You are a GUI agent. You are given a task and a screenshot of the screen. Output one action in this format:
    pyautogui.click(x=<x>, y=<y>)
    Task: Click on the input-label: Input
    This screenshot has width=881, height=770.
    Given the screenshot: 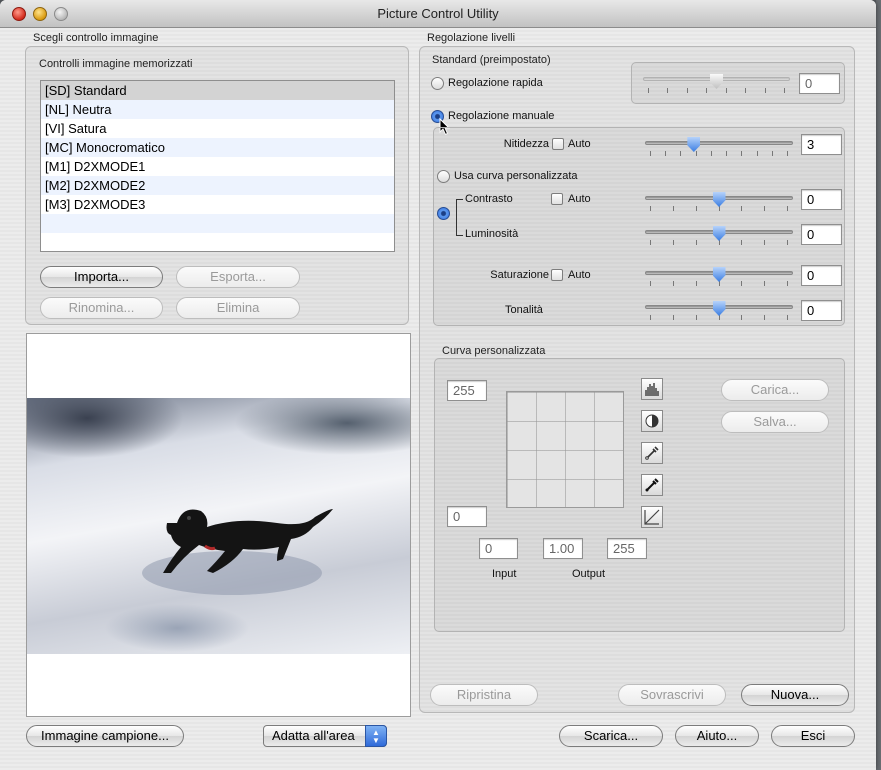 What is the action you would take?
    pyautogui.click(x=504, y=574)
    